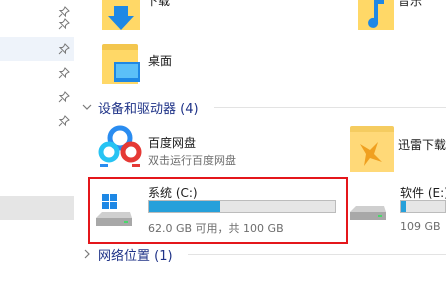  I want to click on drive-info-e: 109 GB, so click(420, 226).